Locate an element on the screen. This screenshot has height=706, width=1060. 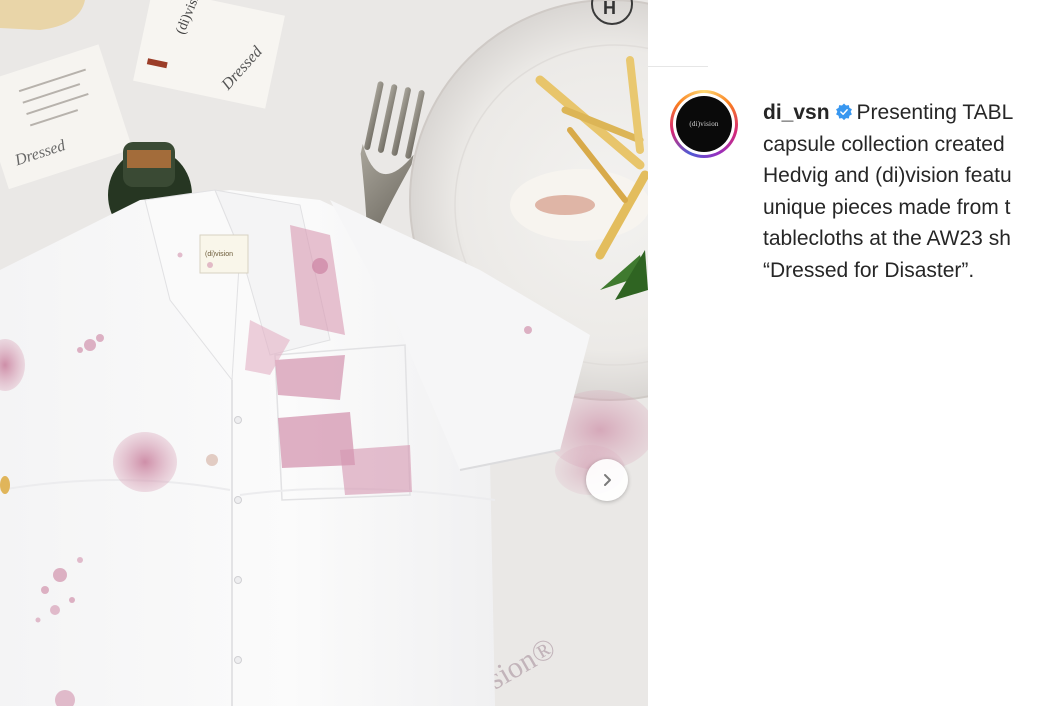
caption-line: unique pieces made from t is located at coordinates (887, 207).